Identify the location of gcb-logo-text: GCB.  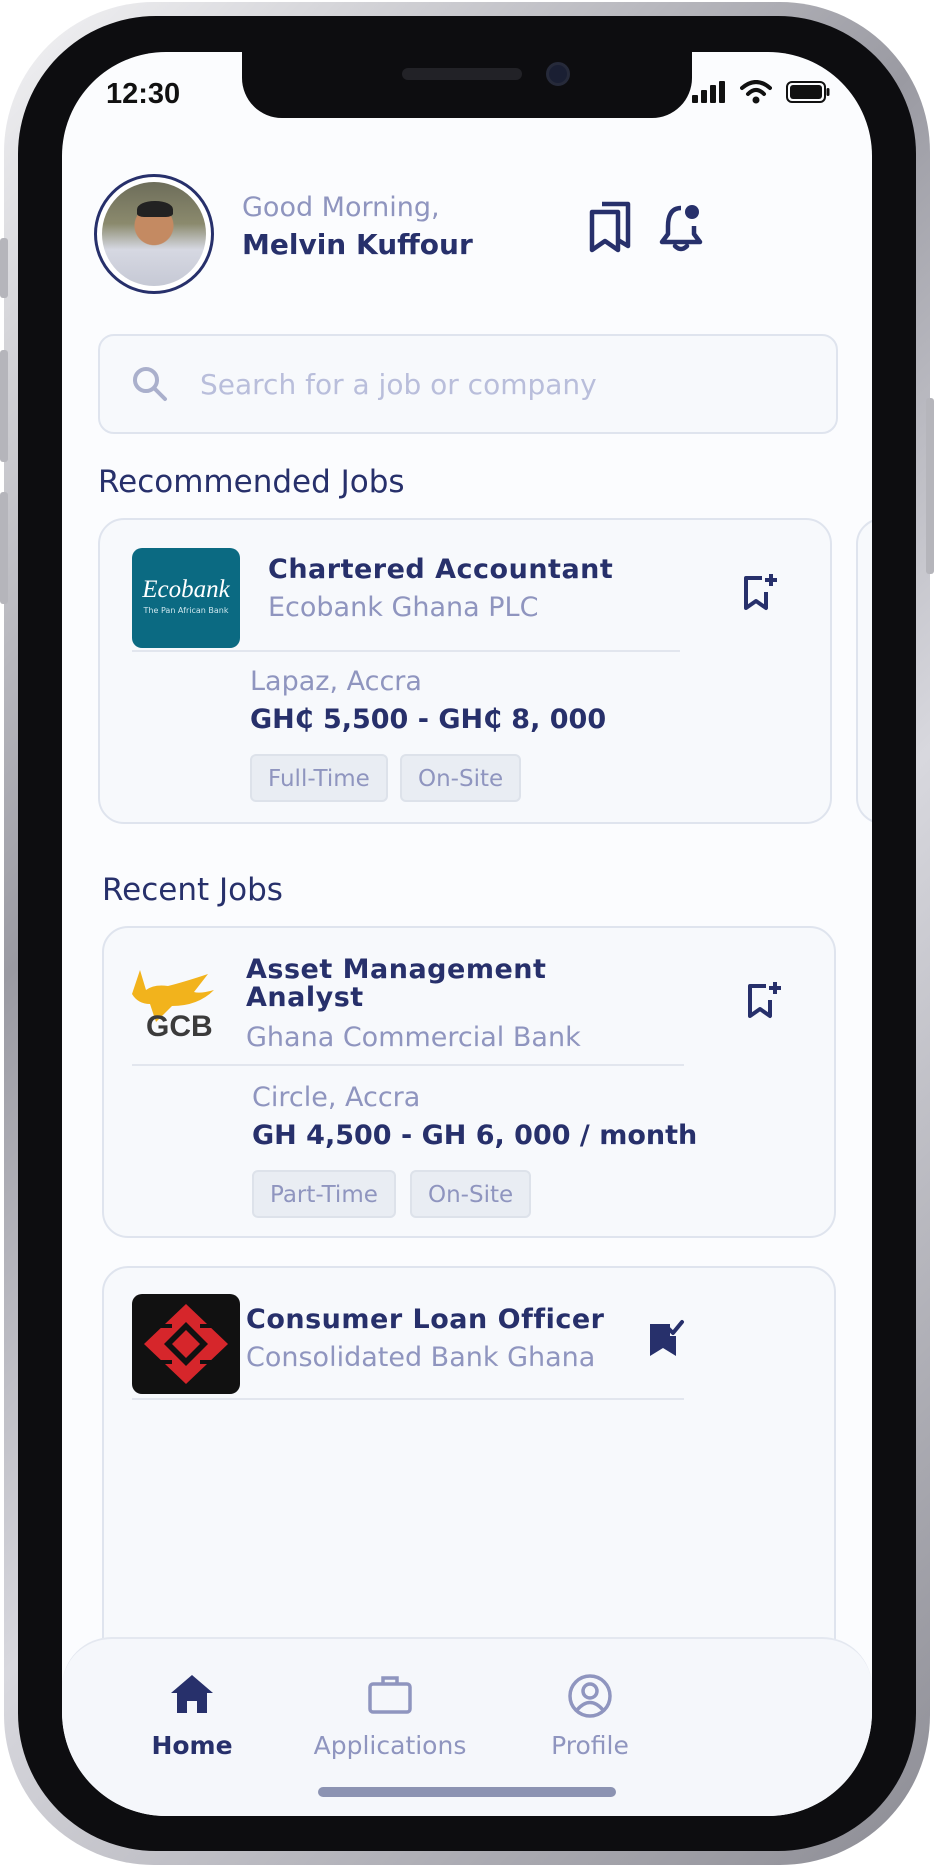
(179, 1026).